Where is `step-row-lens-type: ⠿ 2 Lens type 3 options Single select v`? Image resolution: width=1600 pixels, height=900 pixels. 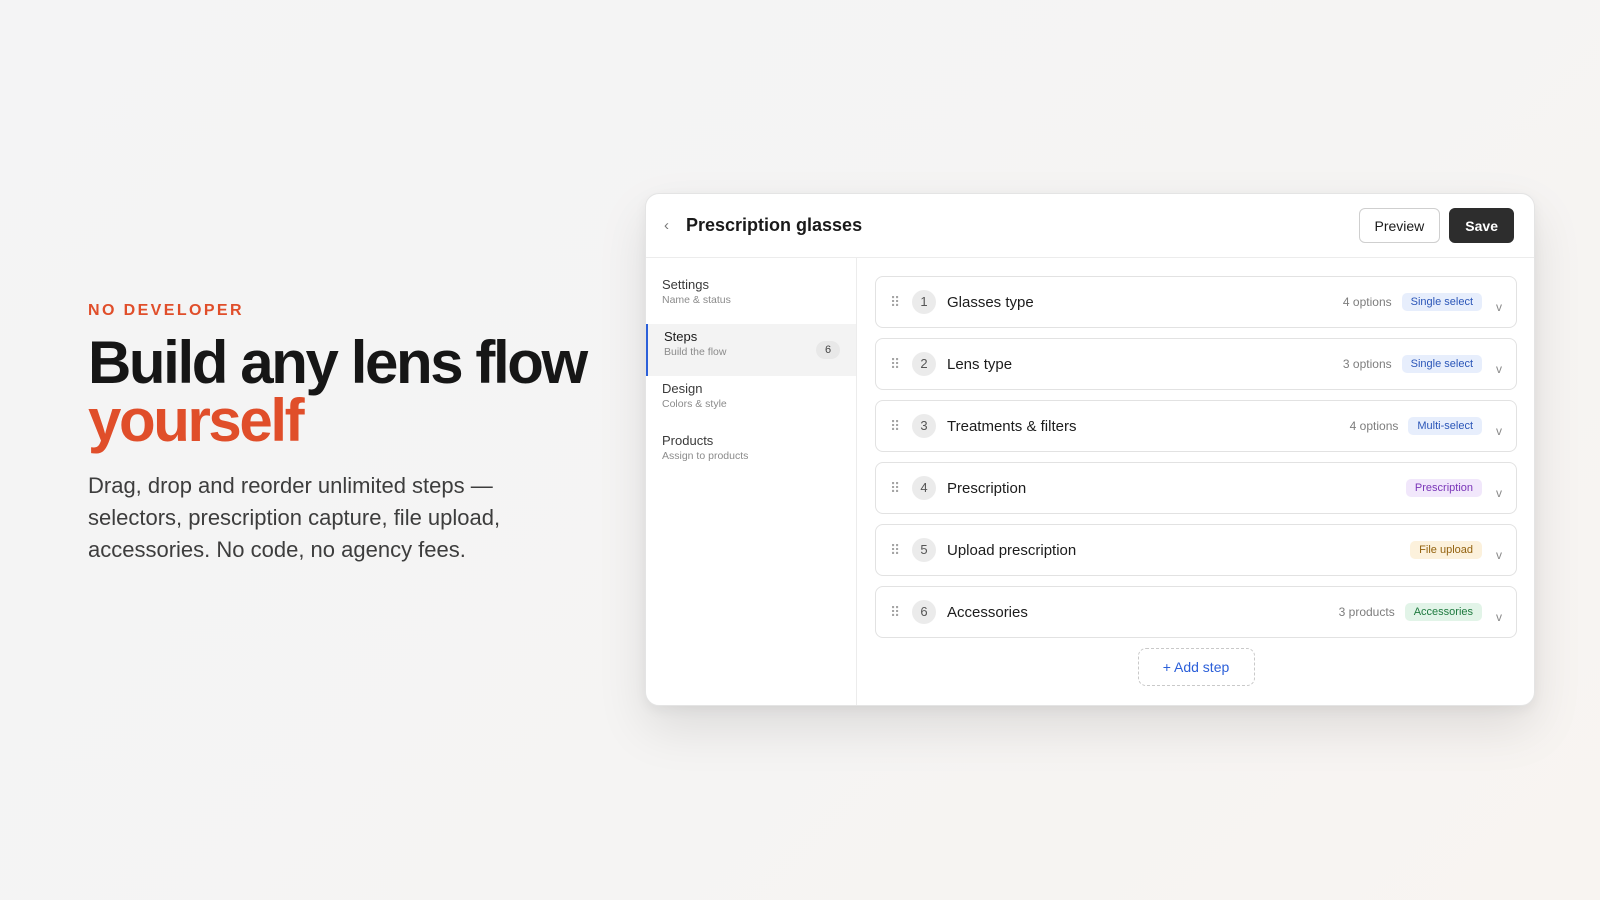
step-row-lens-type: ⠿ 2 Lens type 3 options Single select v is located at coordinates (1196, 364).